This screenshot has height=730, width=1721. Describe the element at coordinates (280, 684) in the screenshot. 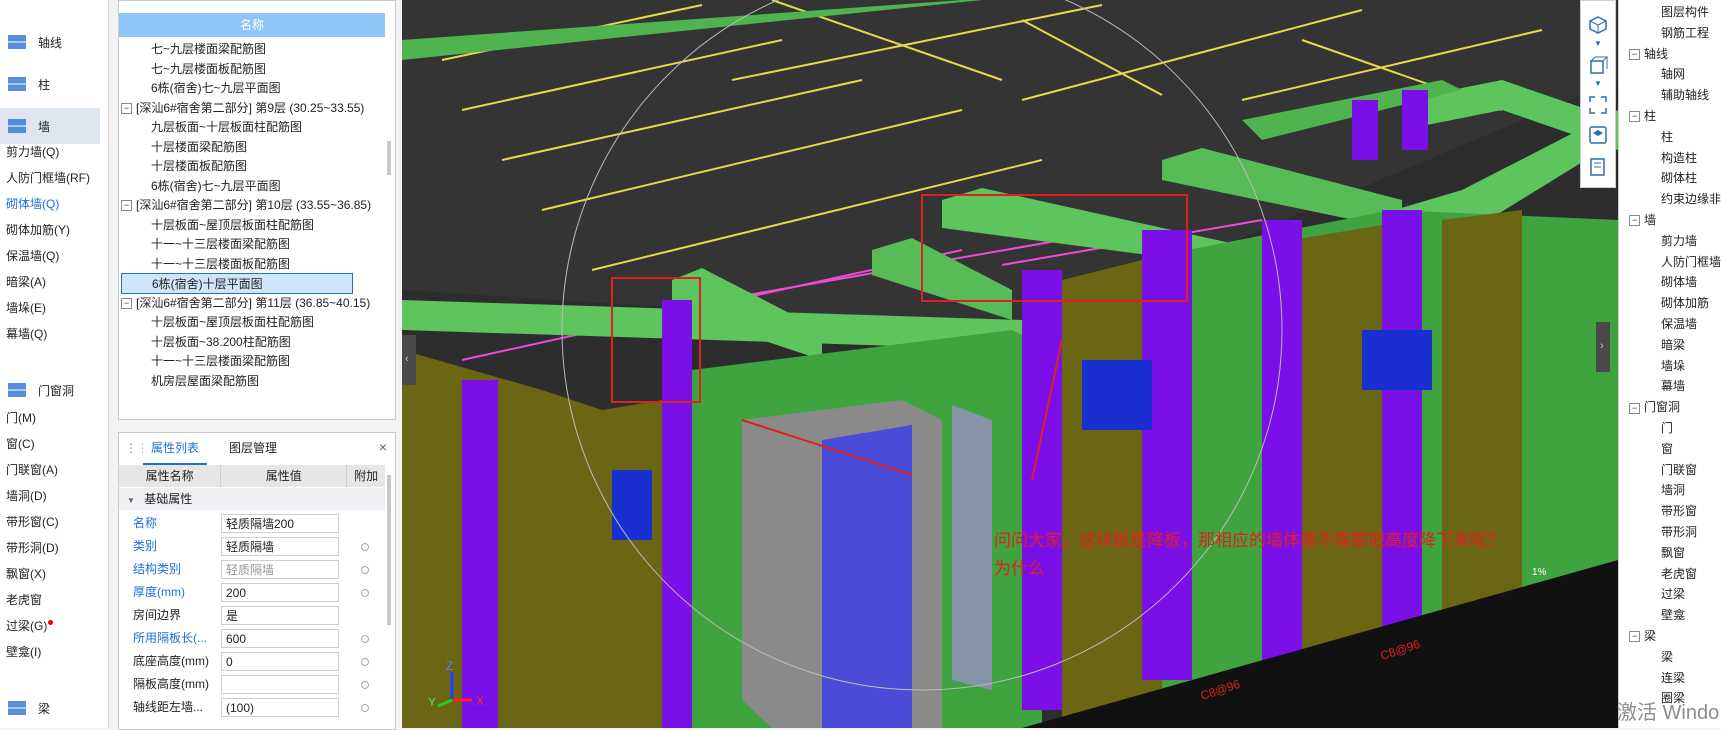

I see `property-value-field` at that location.